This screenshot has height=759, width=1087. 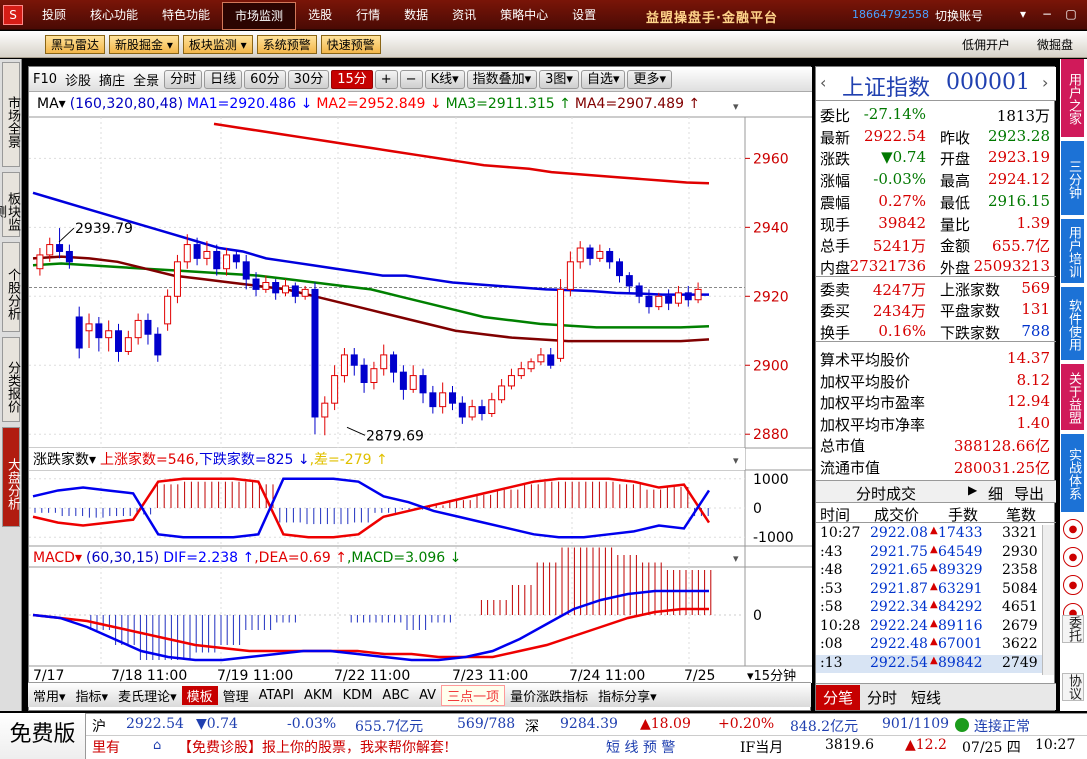 What do you see at coordinates (1029, 493) in the screenshot?
I see `tick-tab-export: 导出` at bounding box center [1029, 493].